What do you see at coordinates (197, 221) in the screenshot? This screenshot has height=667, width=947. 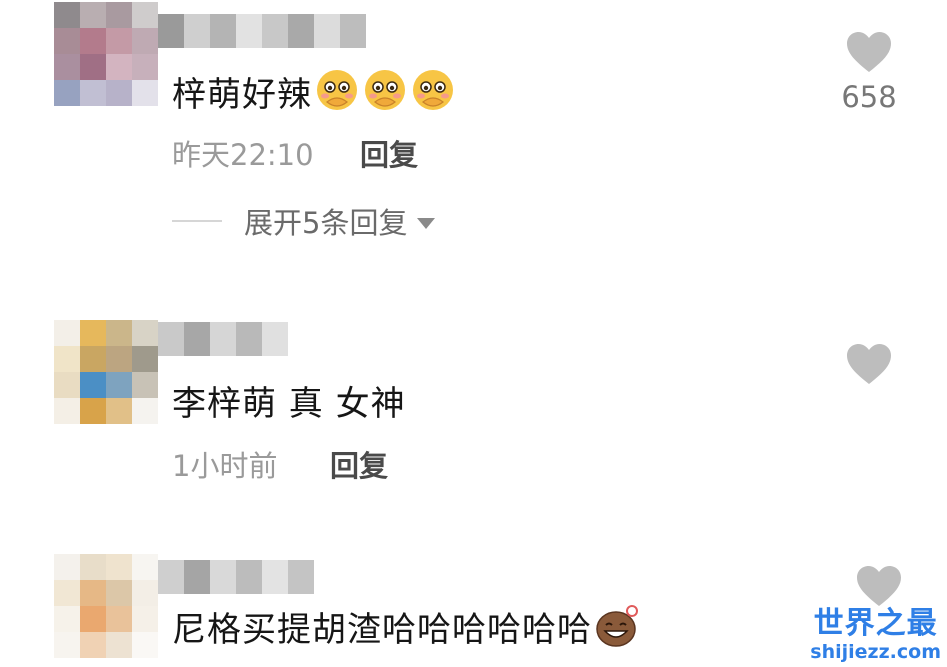 I see `divider` at bounding box center [197, 221].